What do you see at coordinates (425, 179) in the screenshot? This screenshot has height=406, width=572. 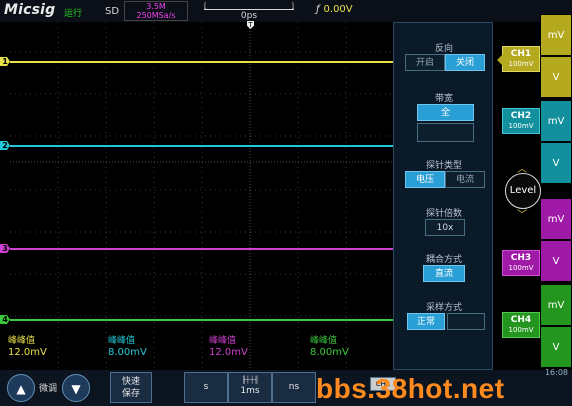 I see `probe-voltage-option: 电压` at bounding box center [425, 179].